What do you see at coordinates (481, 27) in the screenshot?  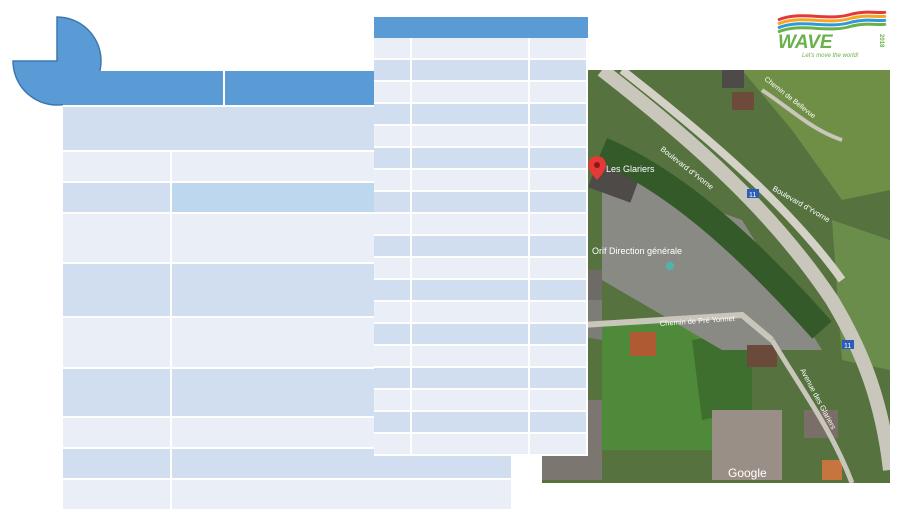 I see `right-table-header` at bounding box center [481, 27].